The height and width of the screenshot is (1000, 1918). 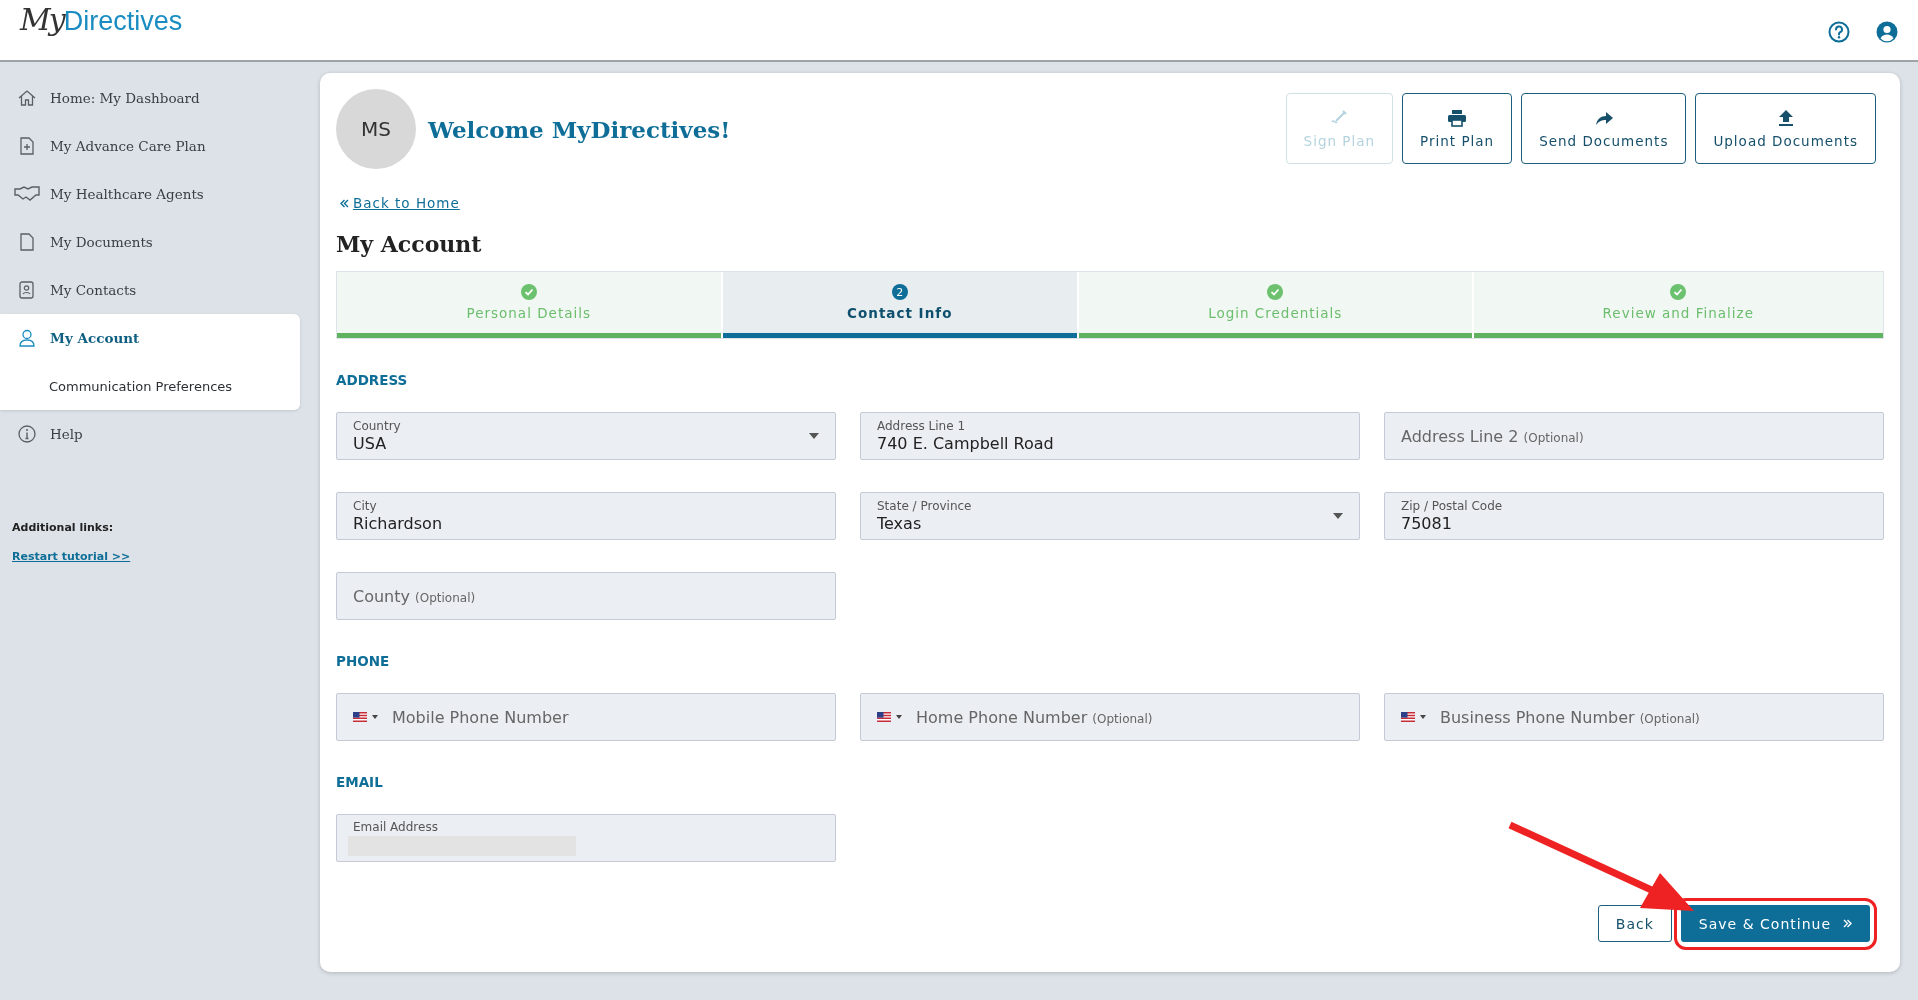 What do you see at coordinates (586, 596) in the screenshot?
I see `input-field: County (Optional)` at bounding box center [586, 596].